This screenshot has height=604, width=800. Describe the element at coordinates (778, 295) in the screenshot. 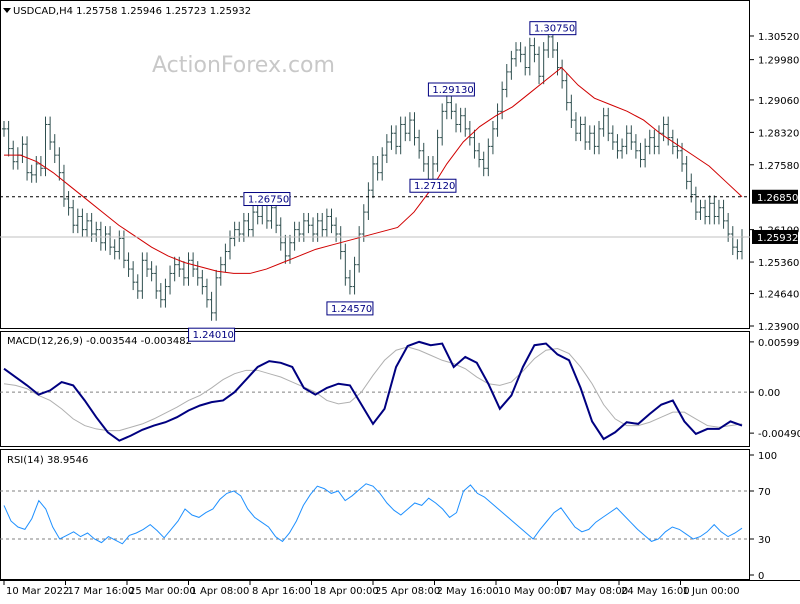

I see `price-tick-label: 1.24640` at that location.